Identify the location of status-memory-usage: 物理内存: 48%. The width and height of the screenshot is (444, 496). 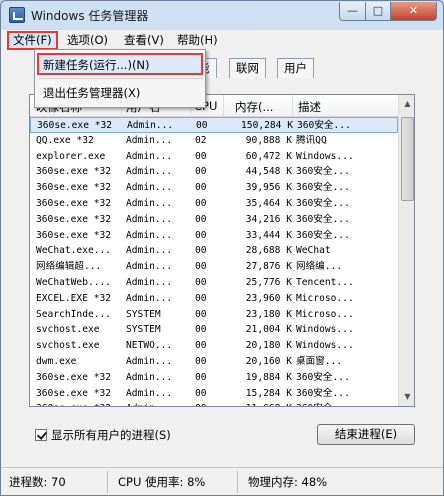
(288, 482).